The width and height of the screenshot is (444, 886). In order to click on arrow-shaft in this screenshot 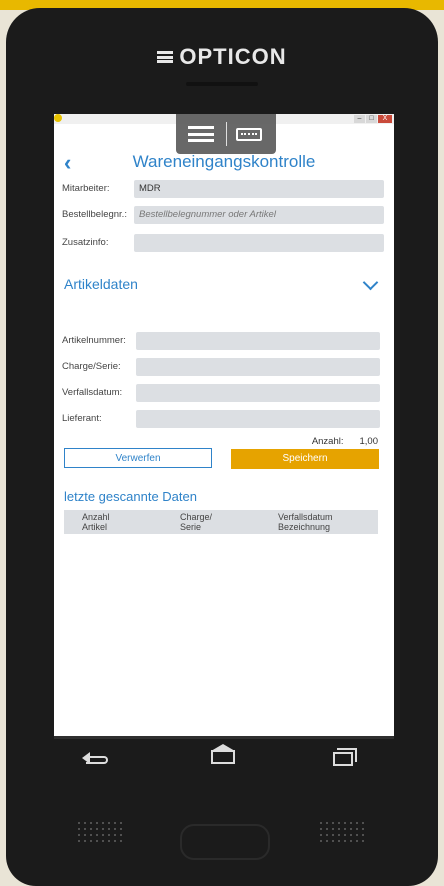, I will do `click(97, 760)`.